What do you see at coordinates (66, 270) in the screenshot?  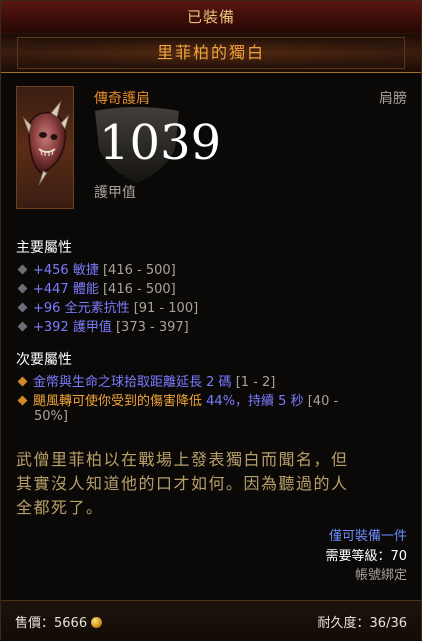 I see `stat-text: +456 敏捷` at bounding box center [66, 270].